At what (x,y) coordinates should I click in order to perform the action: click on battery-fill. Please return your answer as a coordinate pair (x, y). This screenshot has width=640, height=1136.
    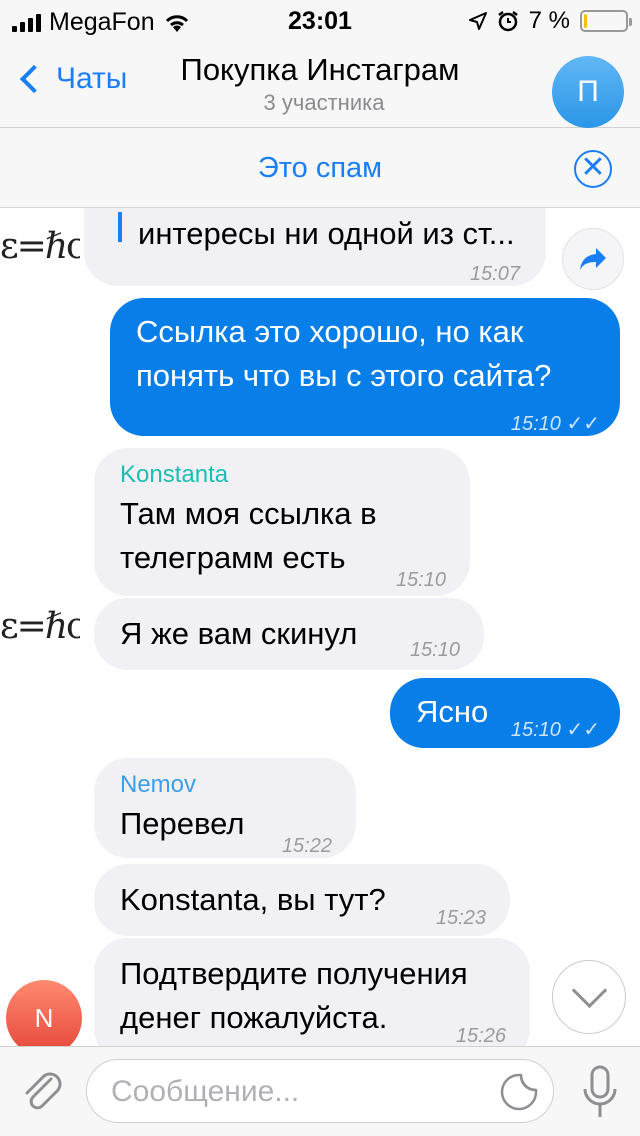
    Looking at the image, I should click on (585, 21).